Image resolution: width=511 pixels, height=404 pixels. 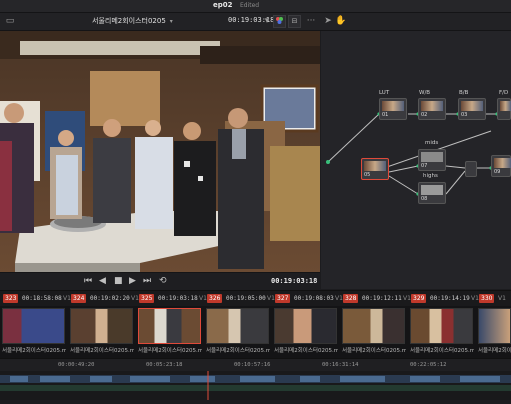 What do you see at coordinates (294, 281) in the screenshot?
I see `playhead-timecode: 00:19:03:18` at bounding box center [294, 281].